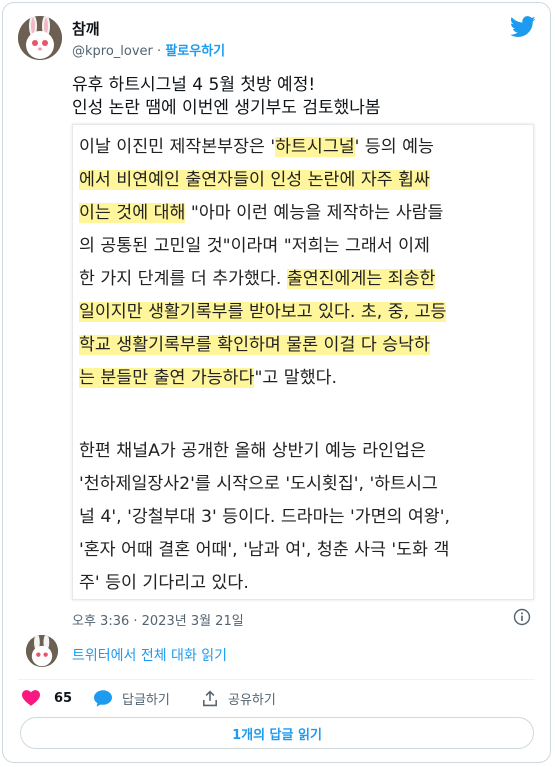 Image resolution: width=555 pixels, height=767 pixels. What do you see at coordinates (276, 679) in the screenshot?
I see `divider` at bounding box center [276, 679].